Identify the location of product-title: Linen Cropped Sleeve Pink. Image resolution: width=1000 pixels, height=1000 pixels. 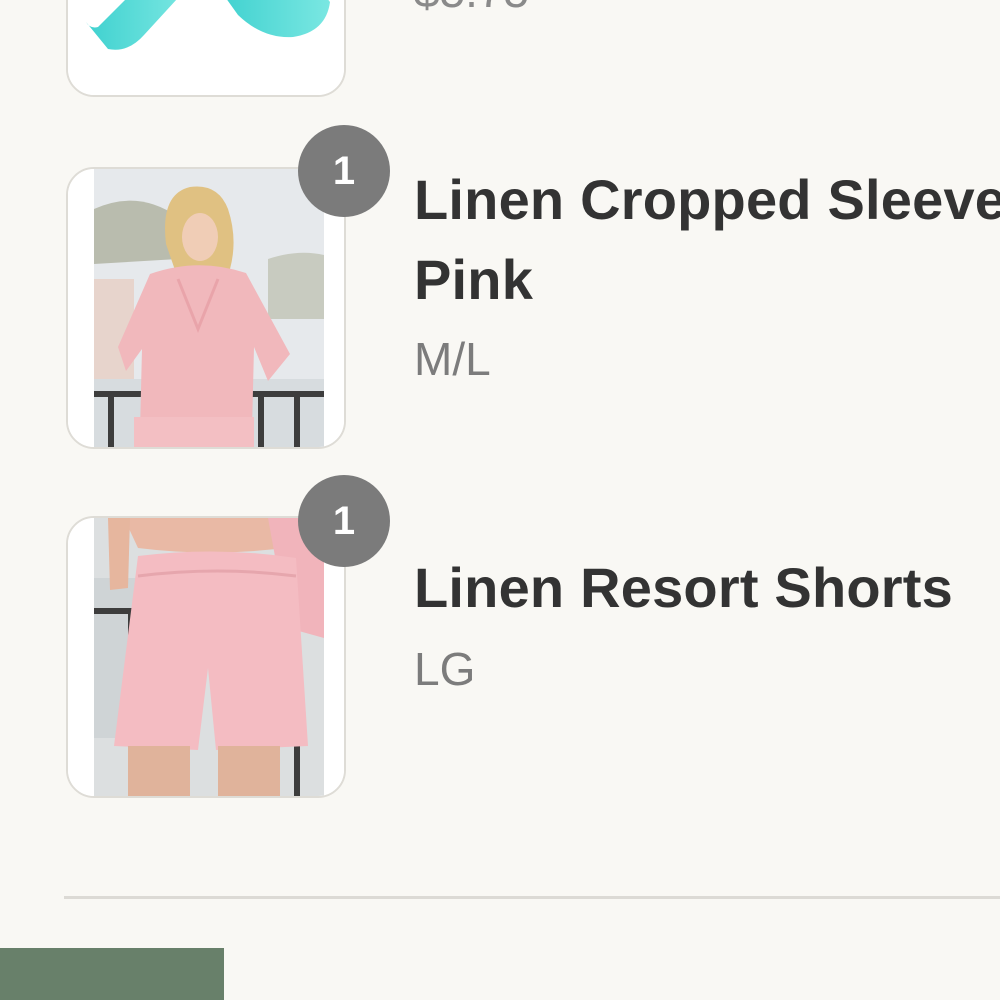
(707, 240).